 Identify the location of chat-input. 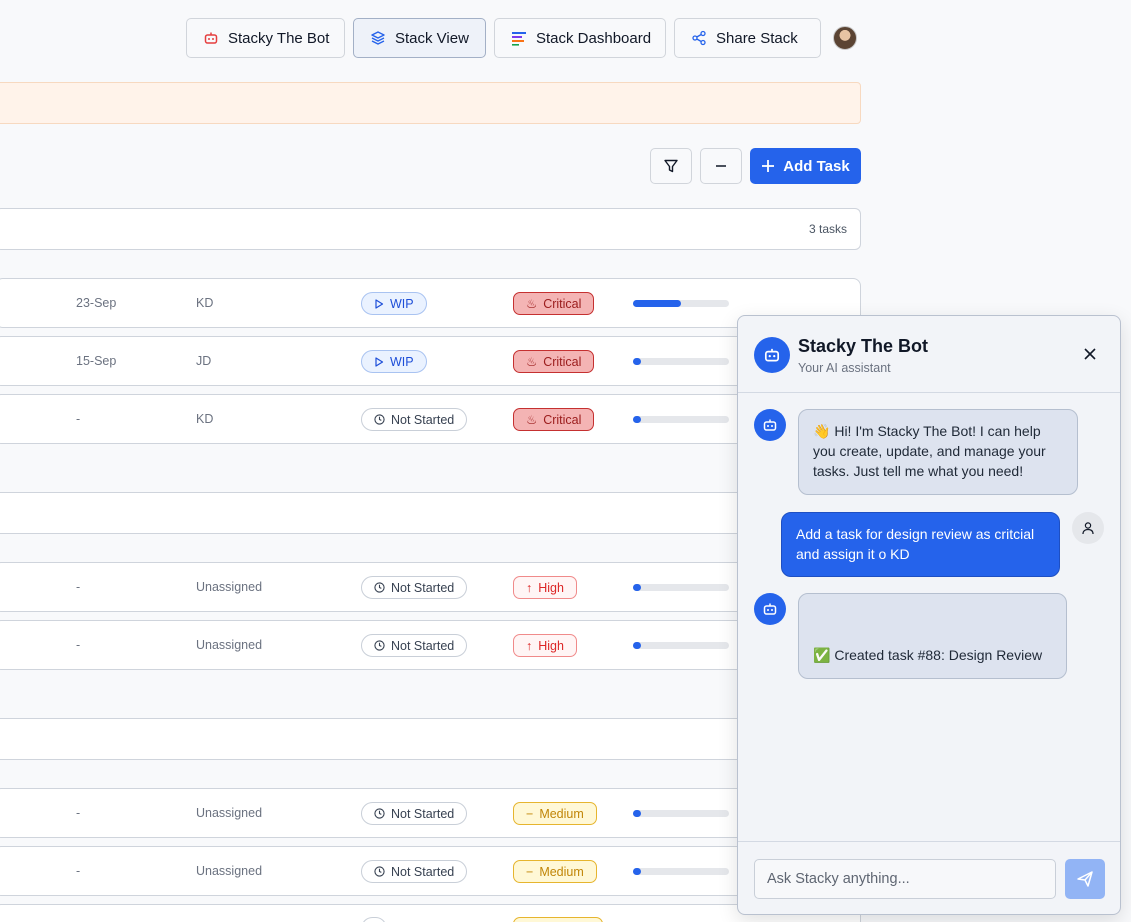
(905, 879).